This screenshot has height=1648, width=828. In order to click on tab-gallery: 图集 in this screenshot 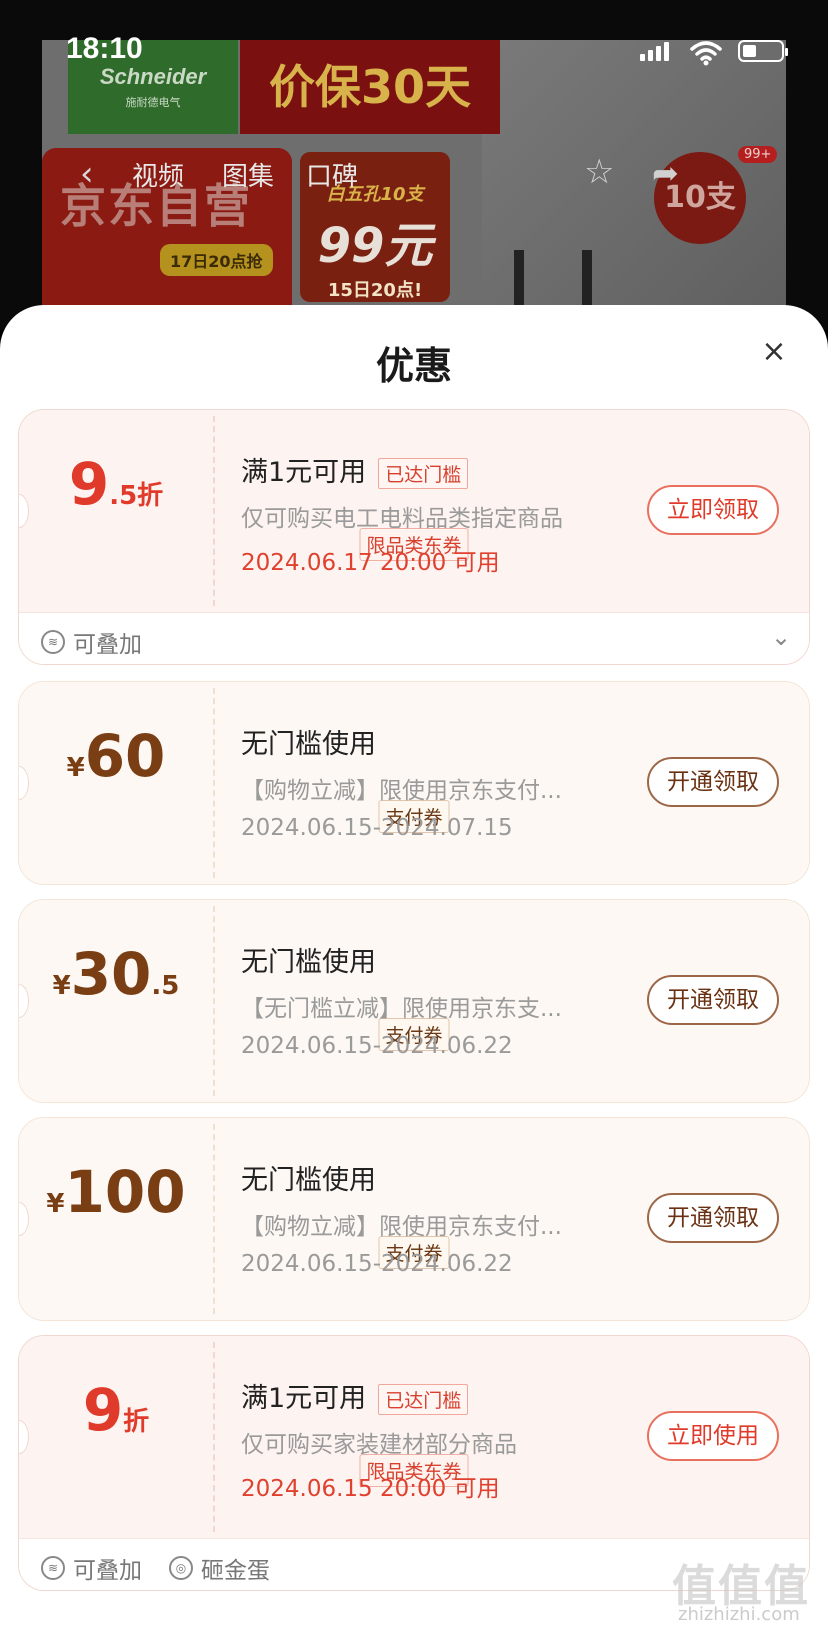, I will do `click(248, 174)`.